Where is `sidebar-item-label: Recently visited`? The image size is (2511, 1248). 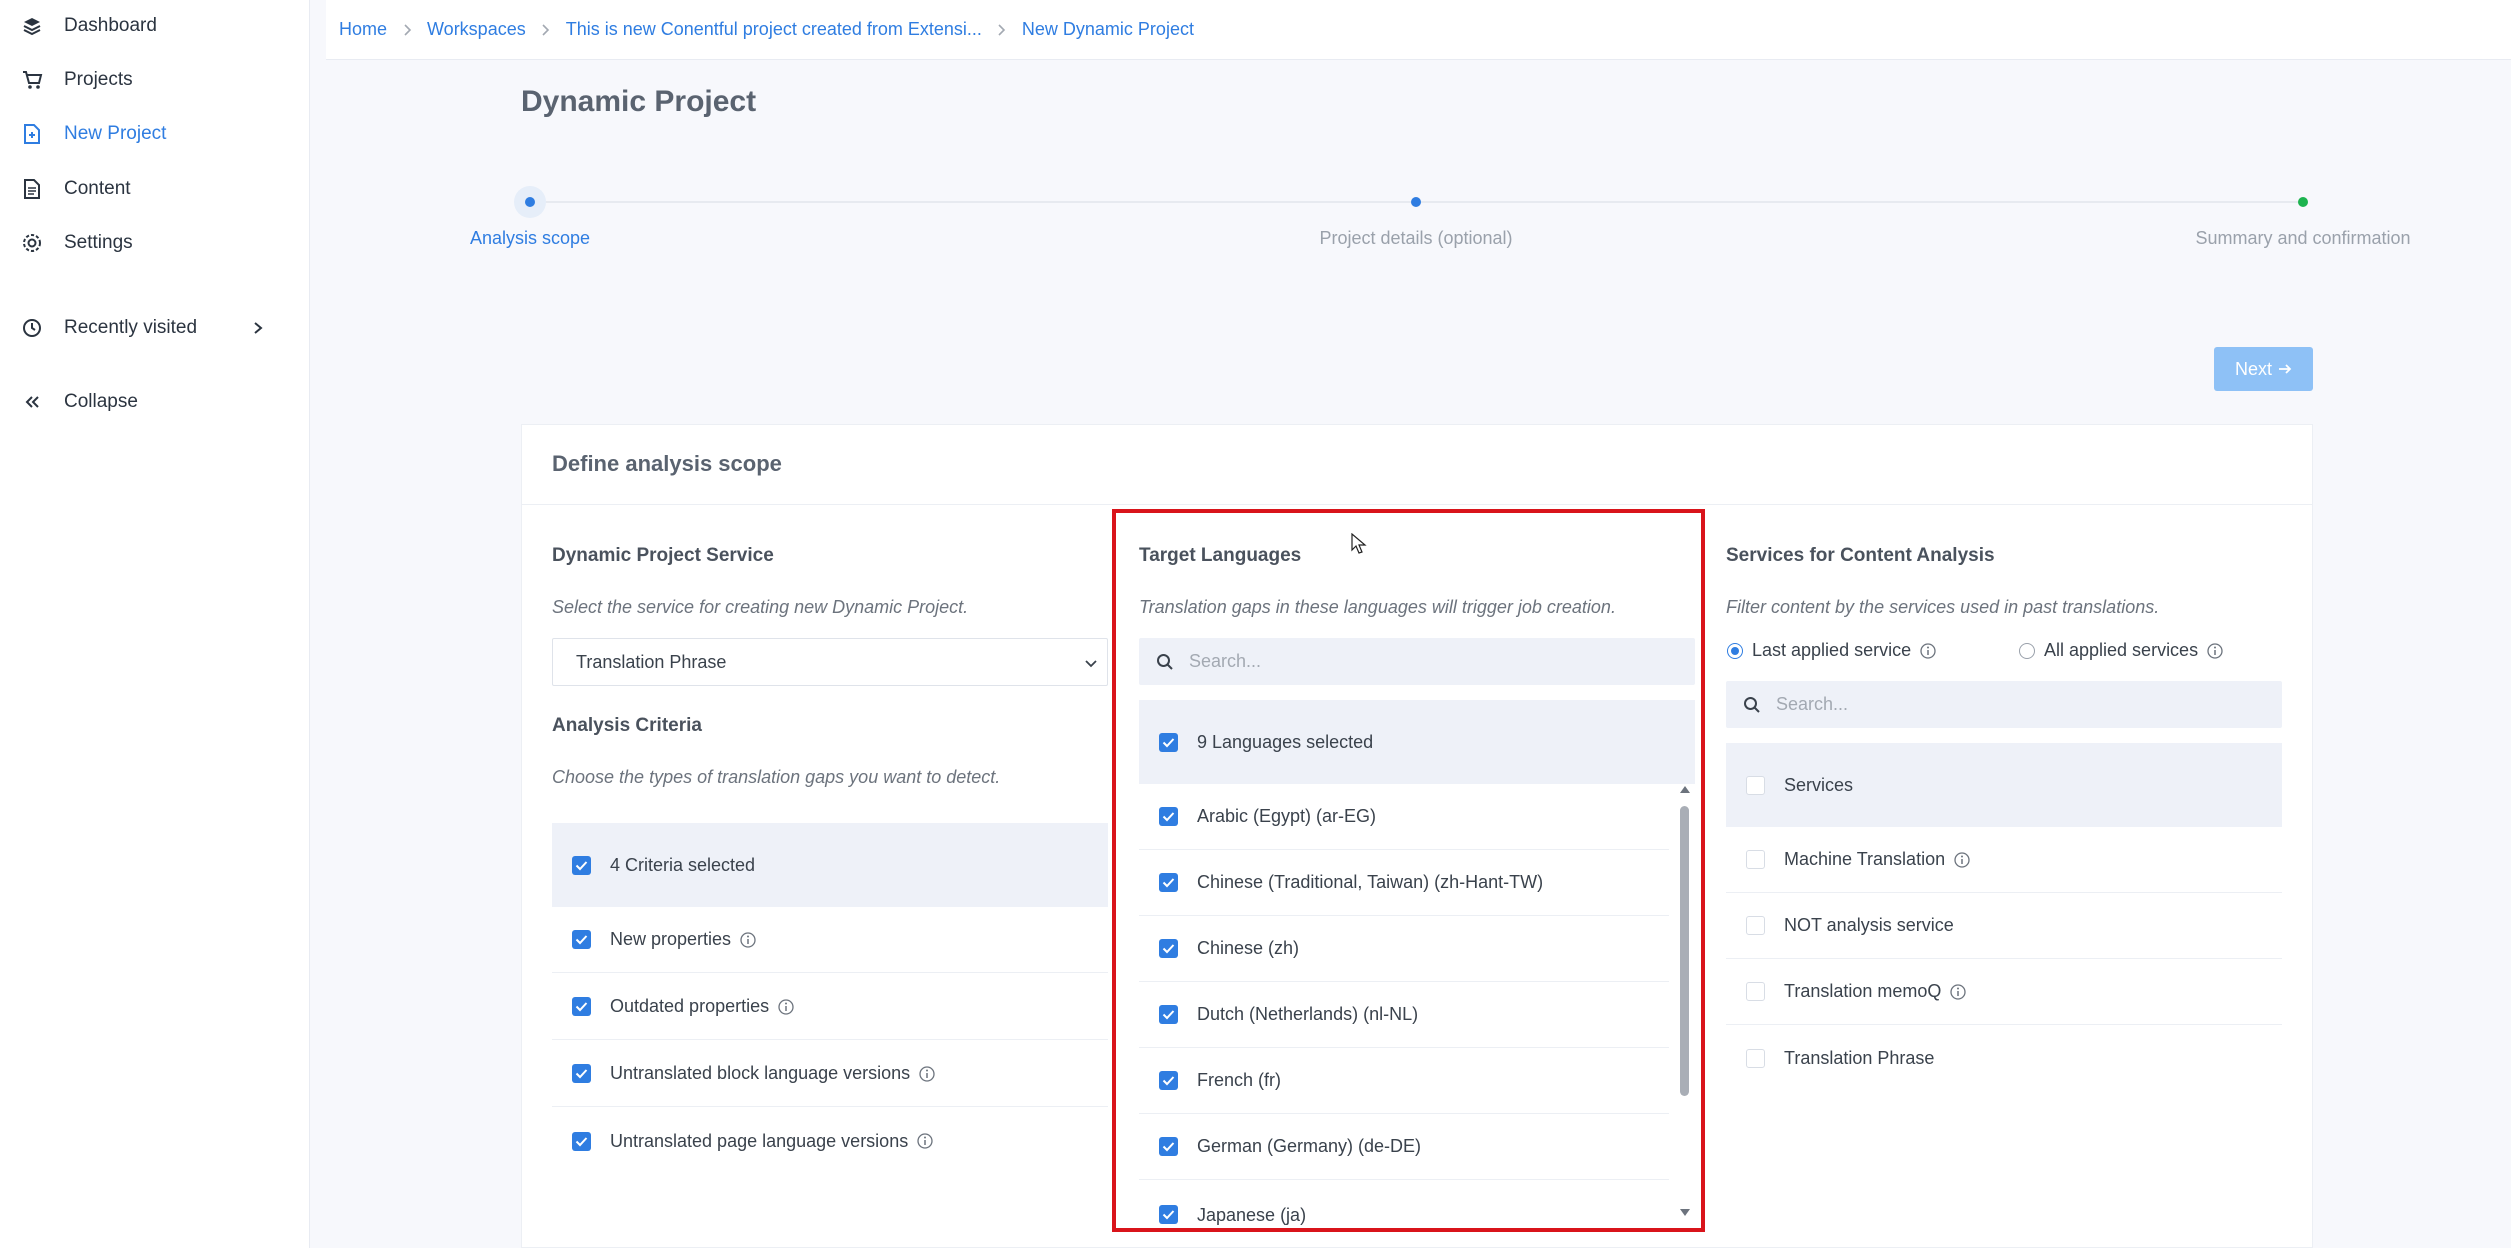 sidebar-item-label: Recently visited is located at coordinates (131, 327).